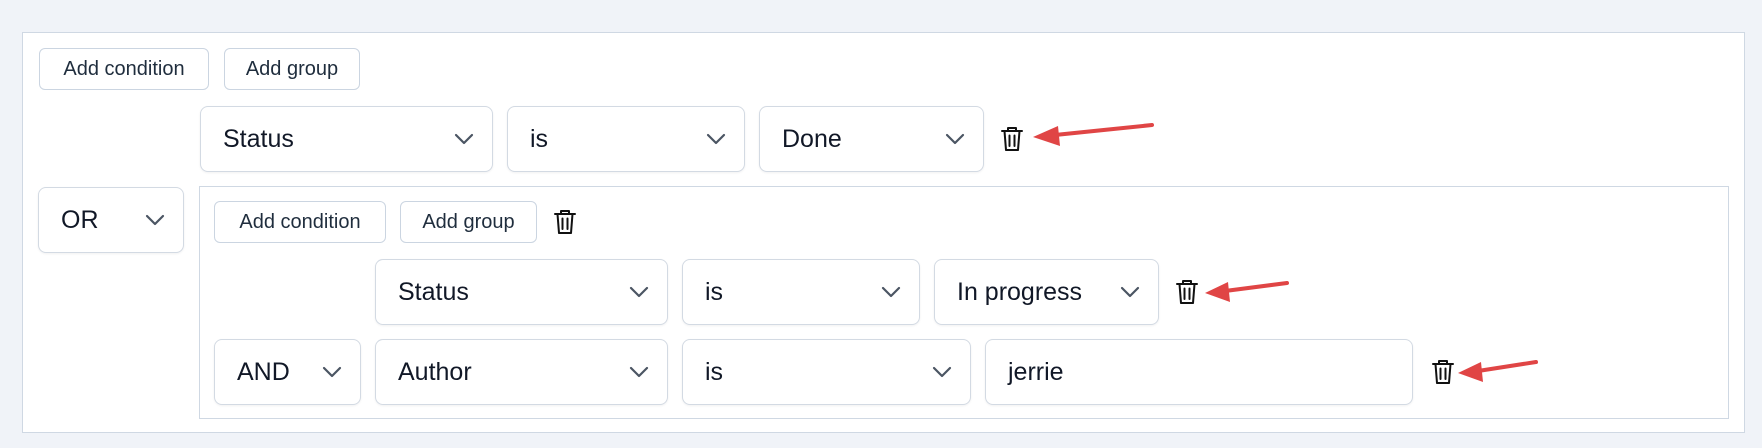 The image size is (1762, 448). I want to click on rule-value-select: Done, so click(871, 139).